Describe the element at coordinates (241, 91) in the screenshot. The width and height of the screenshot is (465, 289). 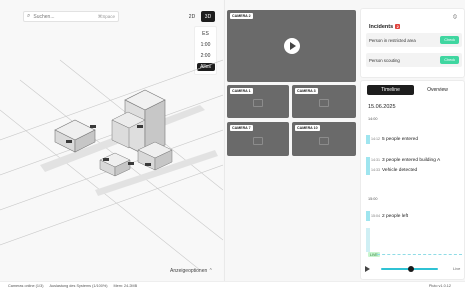
I see `camera-label: CAMERA 1` at that location.